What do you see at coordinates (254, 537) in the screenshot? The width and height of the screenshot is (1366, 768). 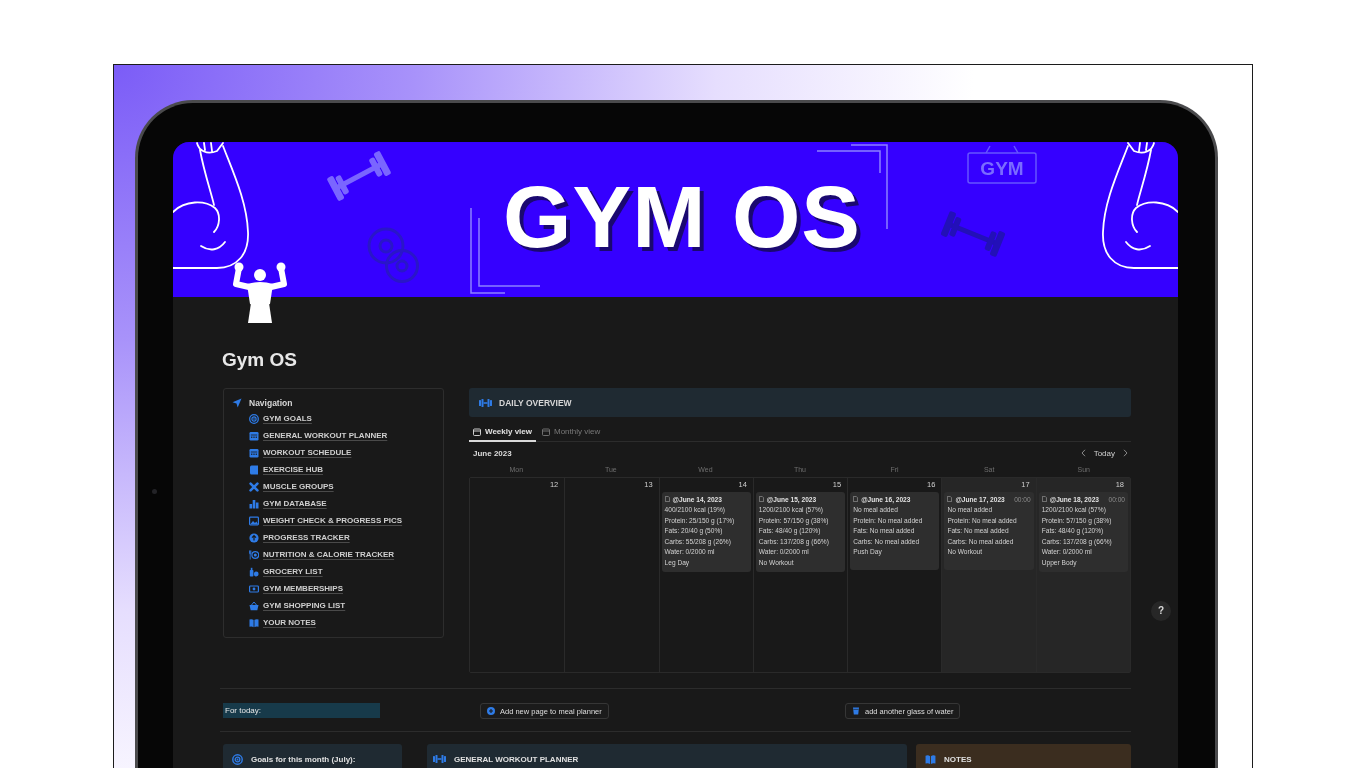 I see `arrow-up-circle-icon` at bounding box center [254, 537].